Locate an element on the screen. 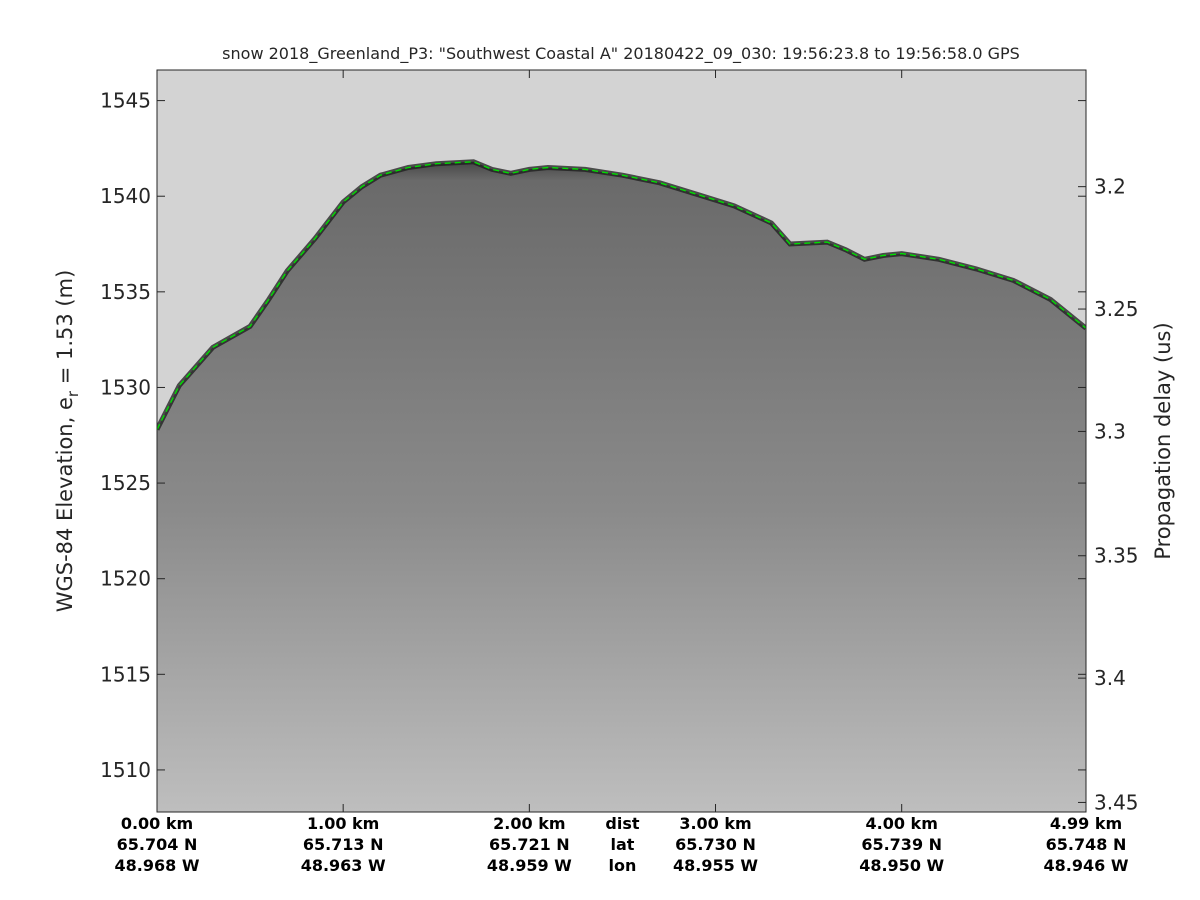  y2-axis-label: Propagation delay (us) is located at coordinates (1163, 440).